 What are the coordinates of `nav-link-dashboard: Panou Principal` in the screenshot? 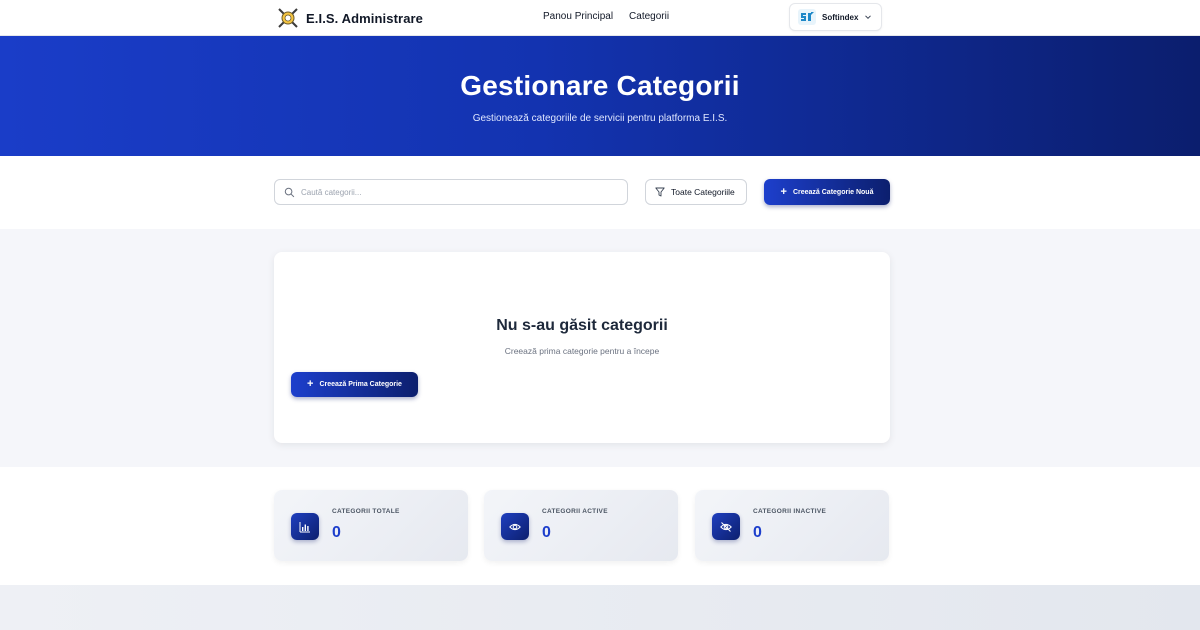 It's located at (578, 16).